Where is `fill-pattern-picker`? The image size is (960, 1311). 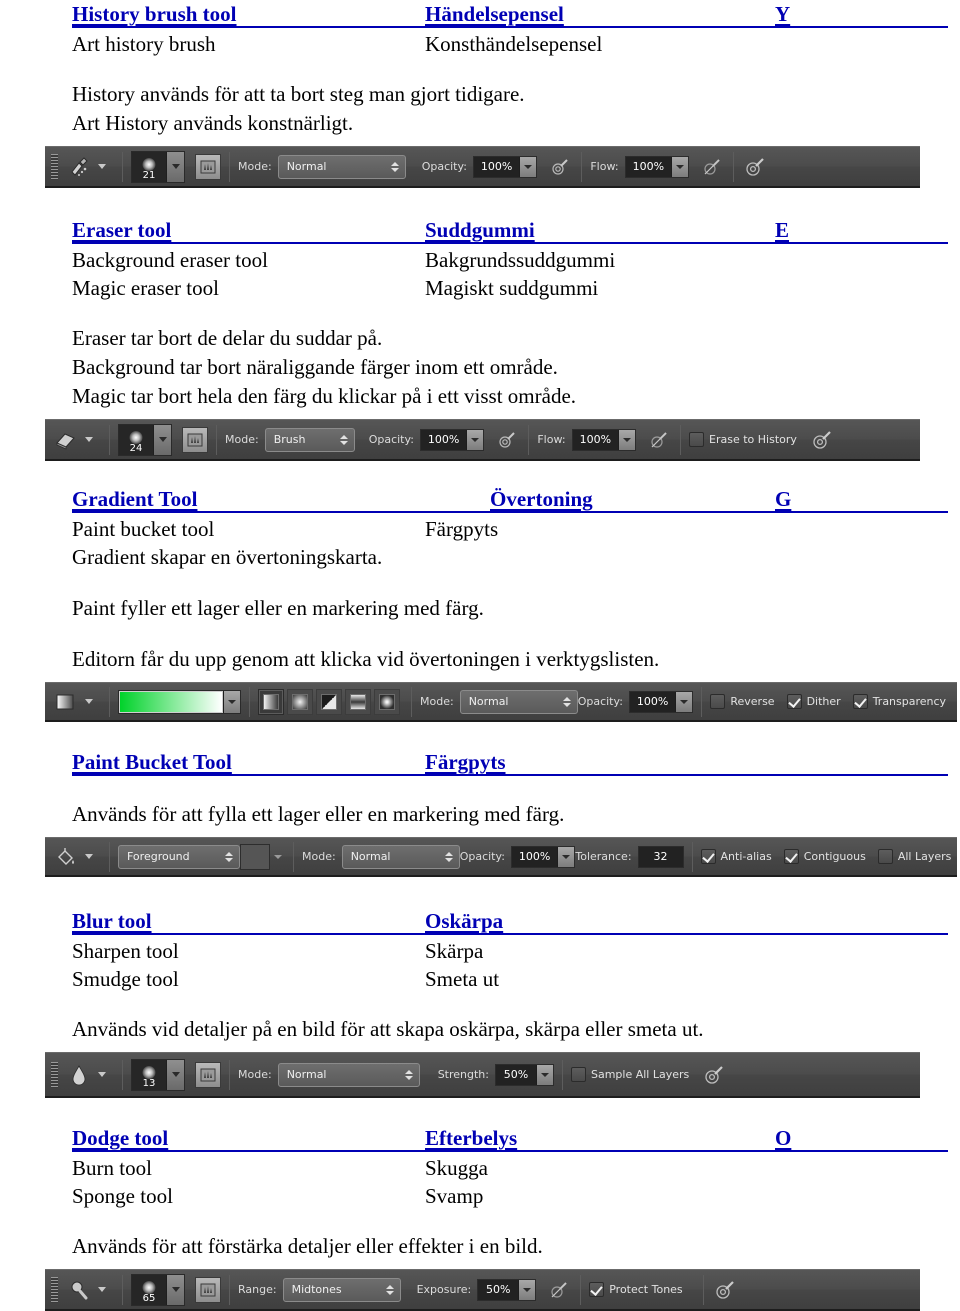 fill-pattern-picker is located at coordinates (262, 856).